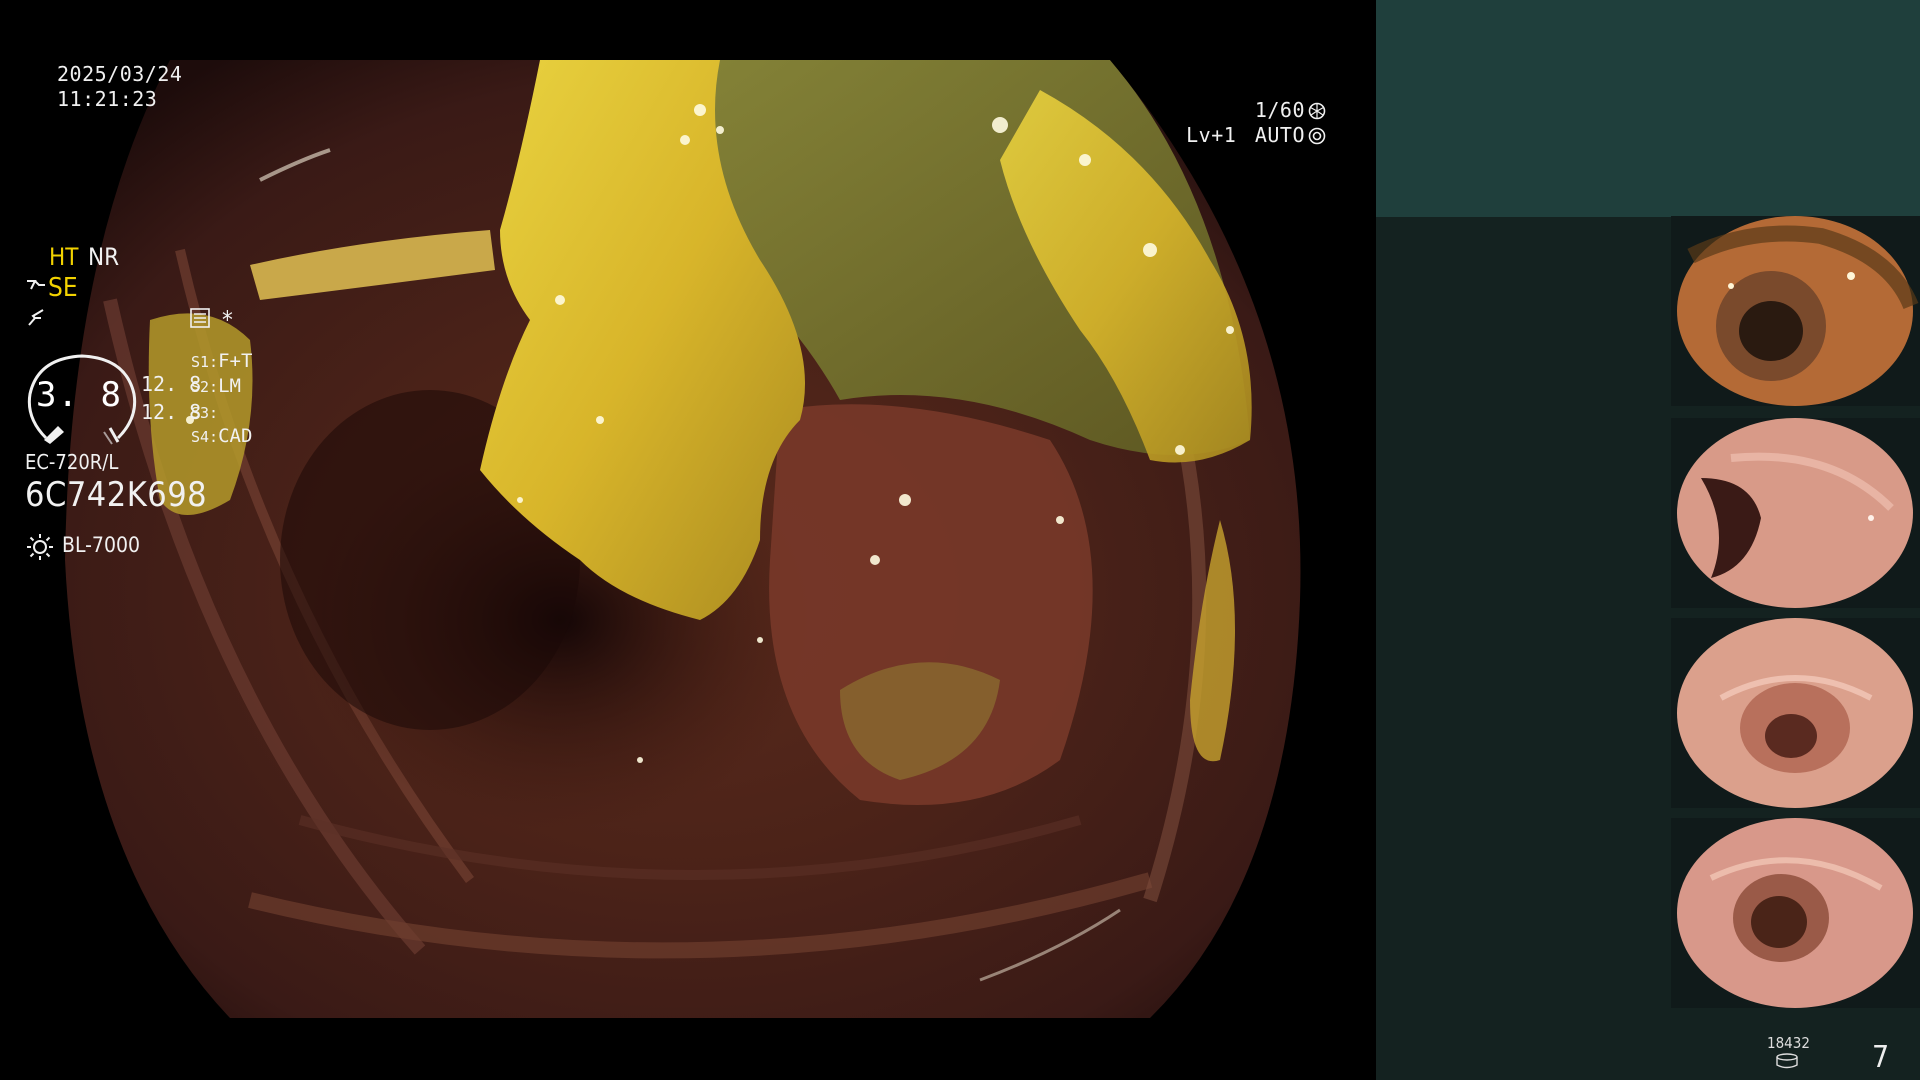  I want to click on date-text: 2025/03/24, so click(120, 74).